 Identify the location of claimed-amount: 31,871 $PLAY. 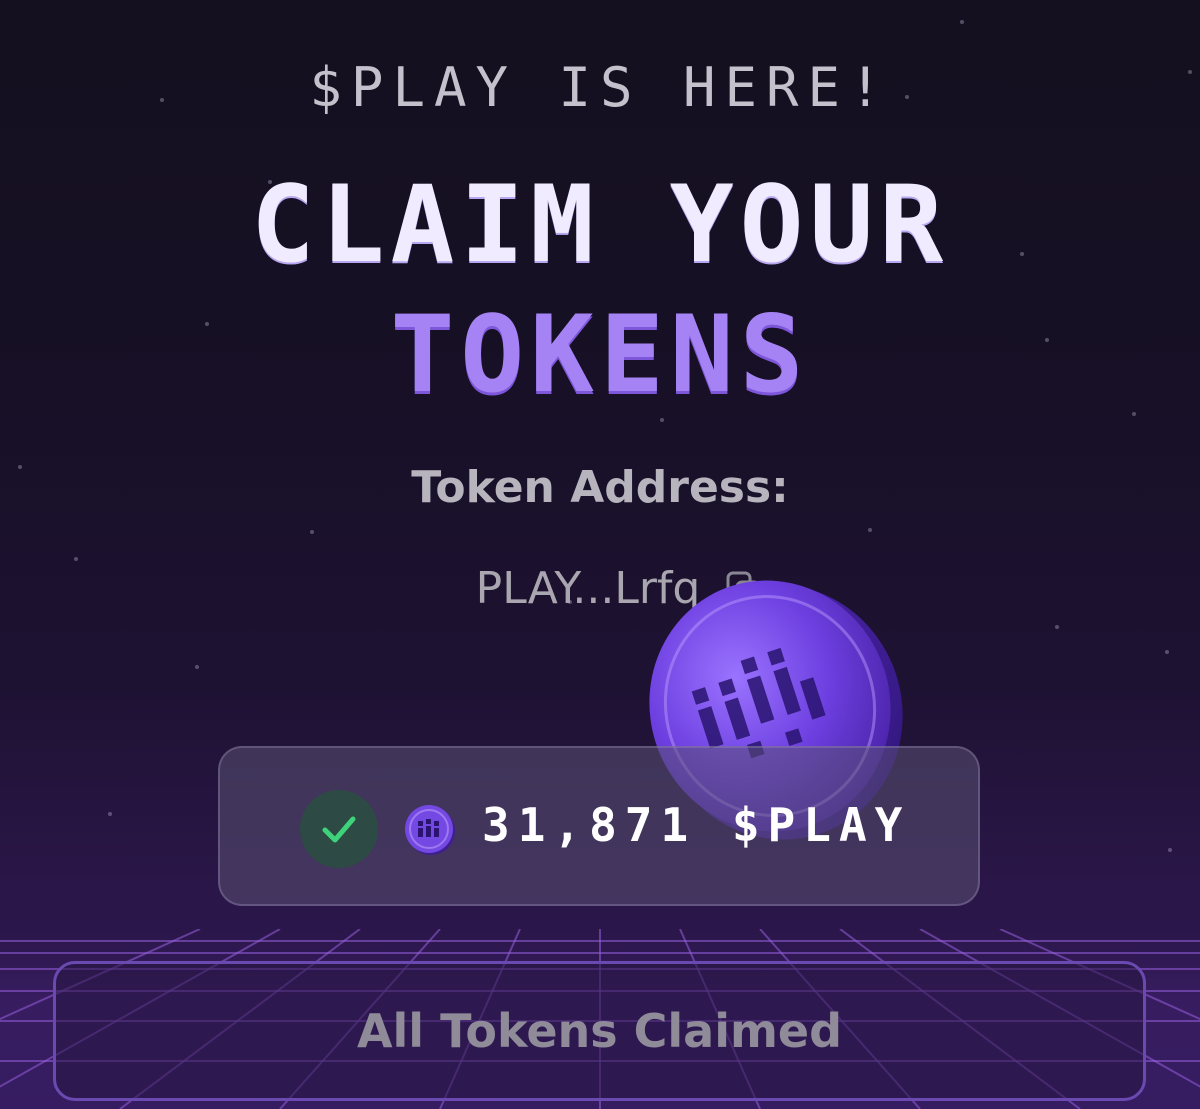
(696, 825).